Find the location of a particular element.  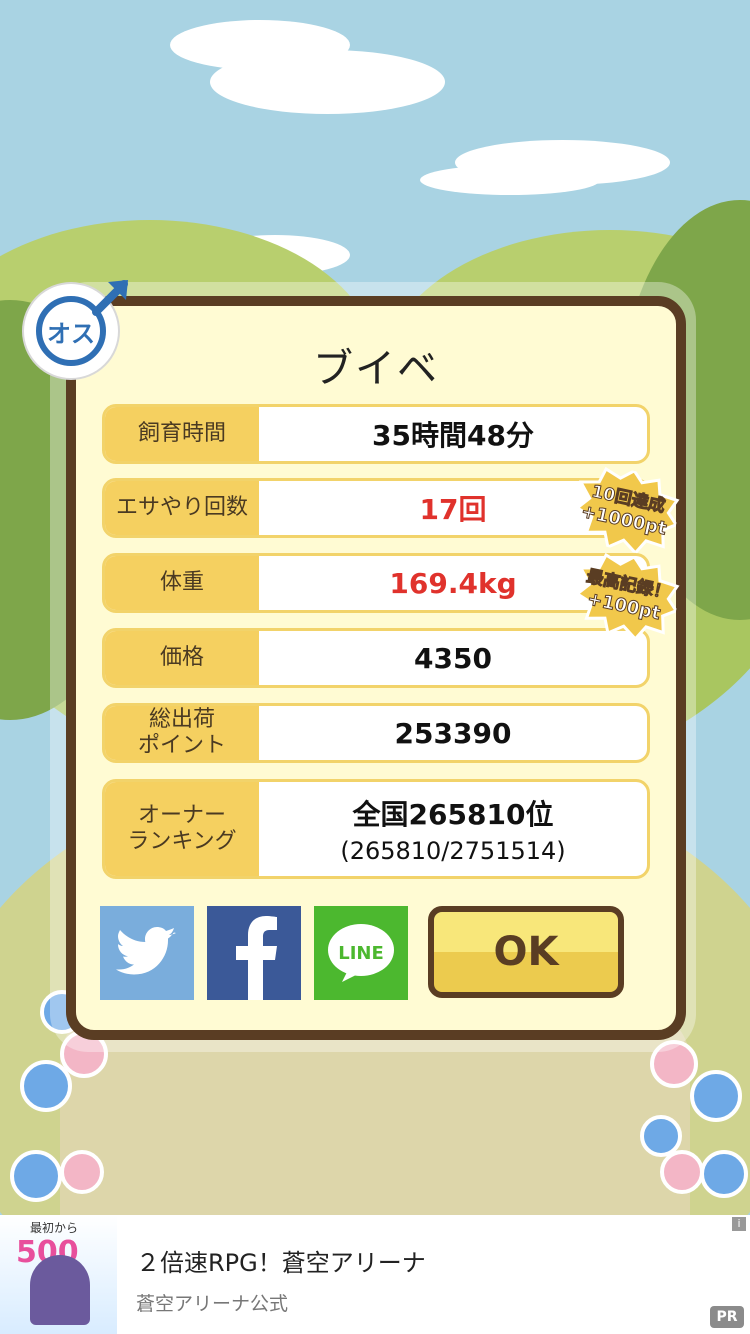

stat-label: 飼育時間 is located at coordinates (182, 434).